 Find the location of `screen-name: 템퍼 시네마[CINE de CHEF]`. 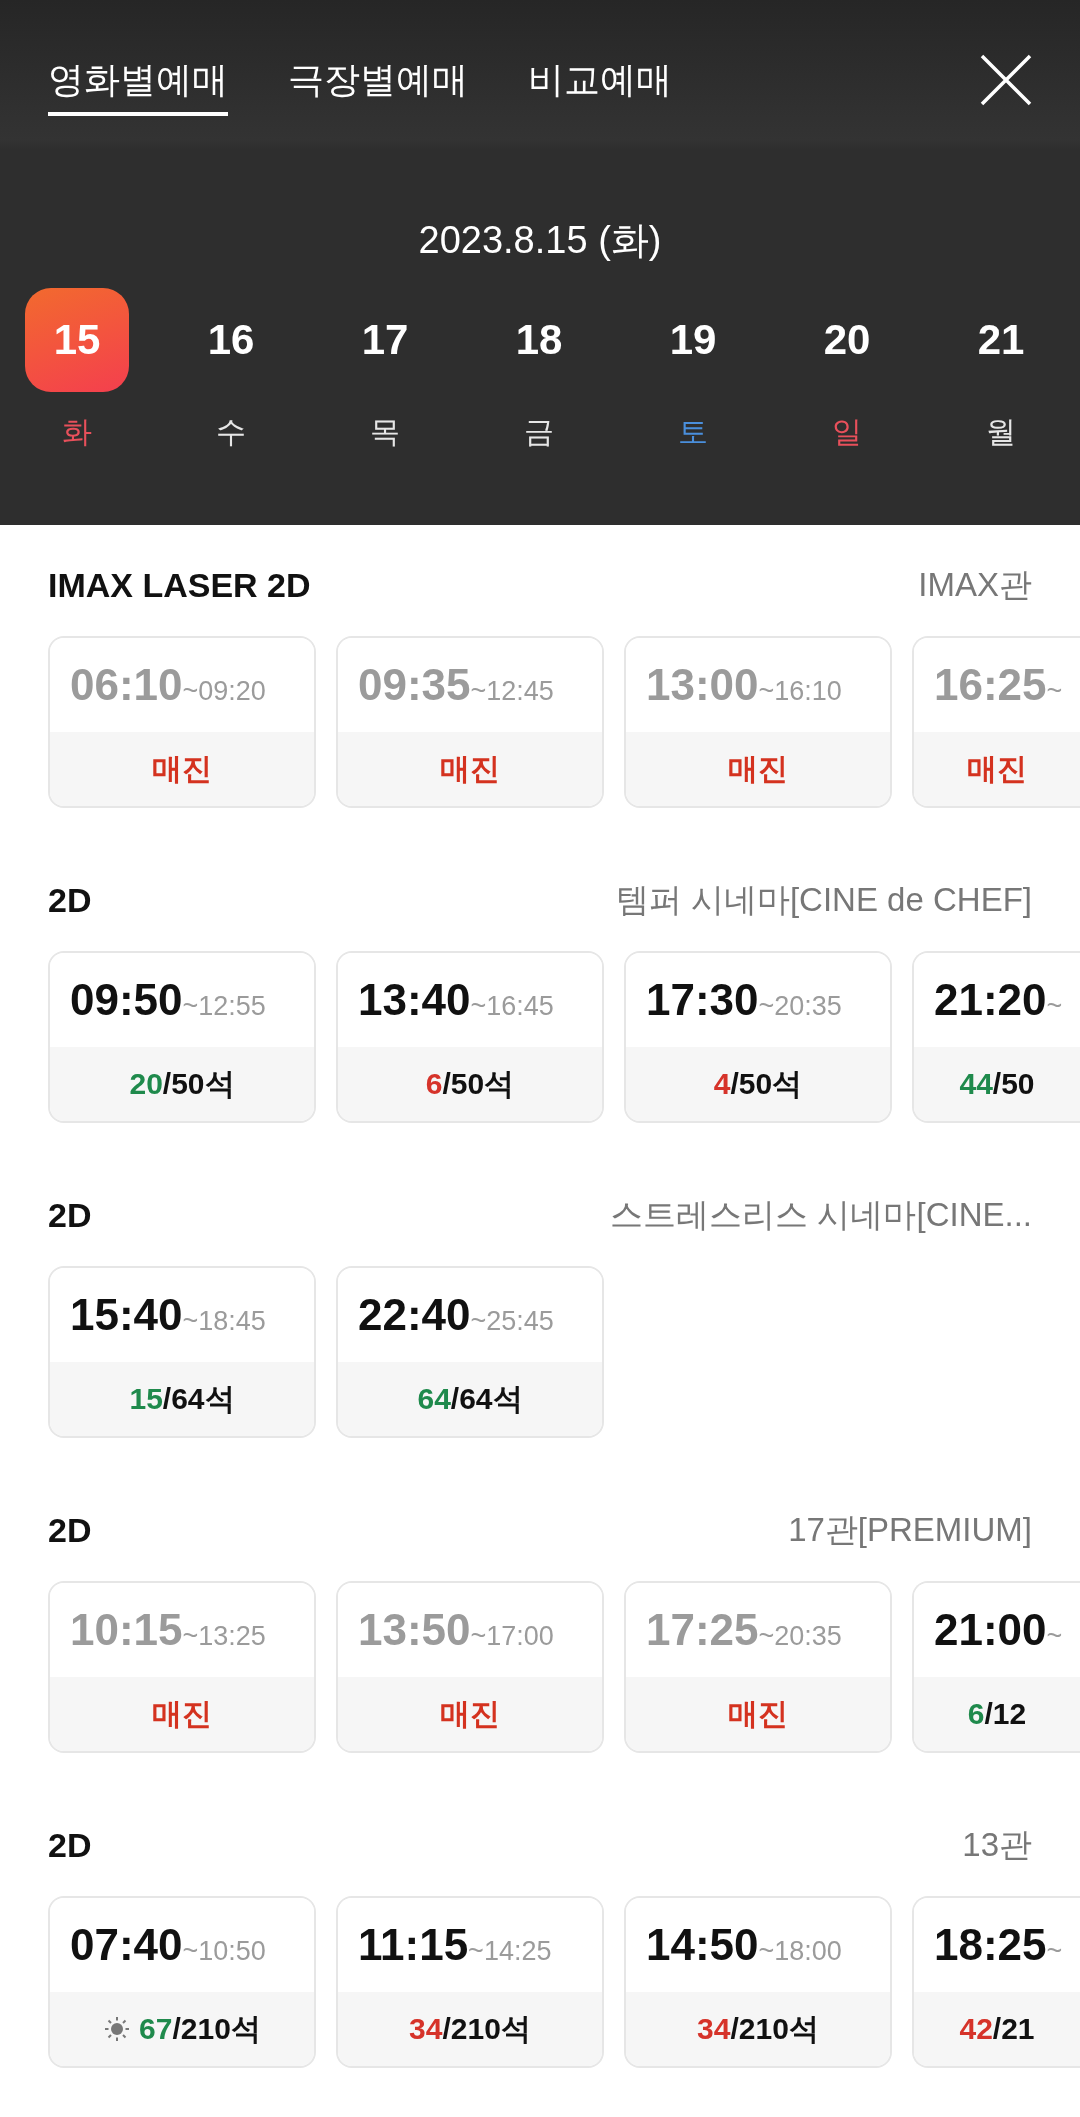

screen-name: 템퍼 시네마[CINE de CHEF] is located at coordinates (823, 899).